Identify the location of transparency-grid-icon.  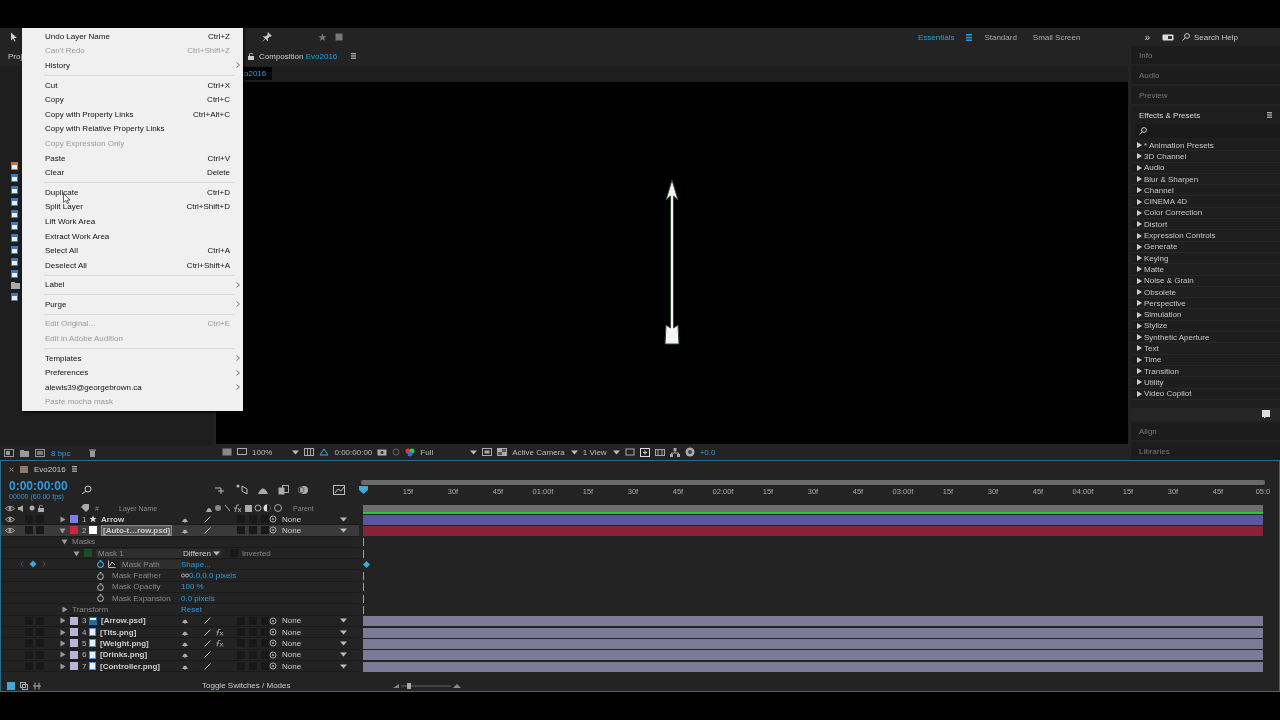
(502, 452).